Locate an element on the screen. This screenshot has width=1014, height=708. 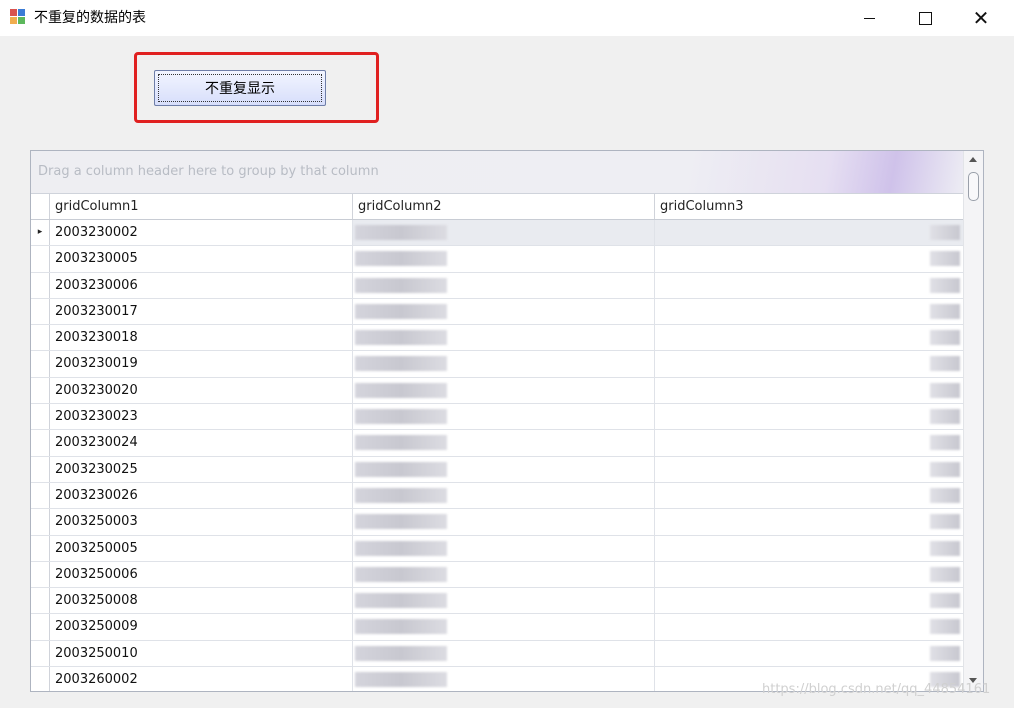
cell-gridcolumn1: 2003230024 is located at coordinates (201, 443).